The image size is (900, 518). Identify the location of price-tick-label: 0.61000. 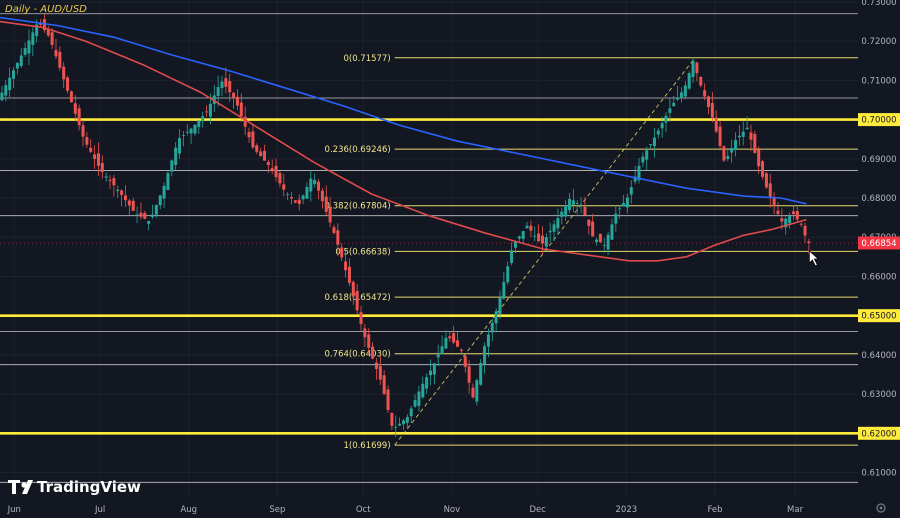
(878, 474).